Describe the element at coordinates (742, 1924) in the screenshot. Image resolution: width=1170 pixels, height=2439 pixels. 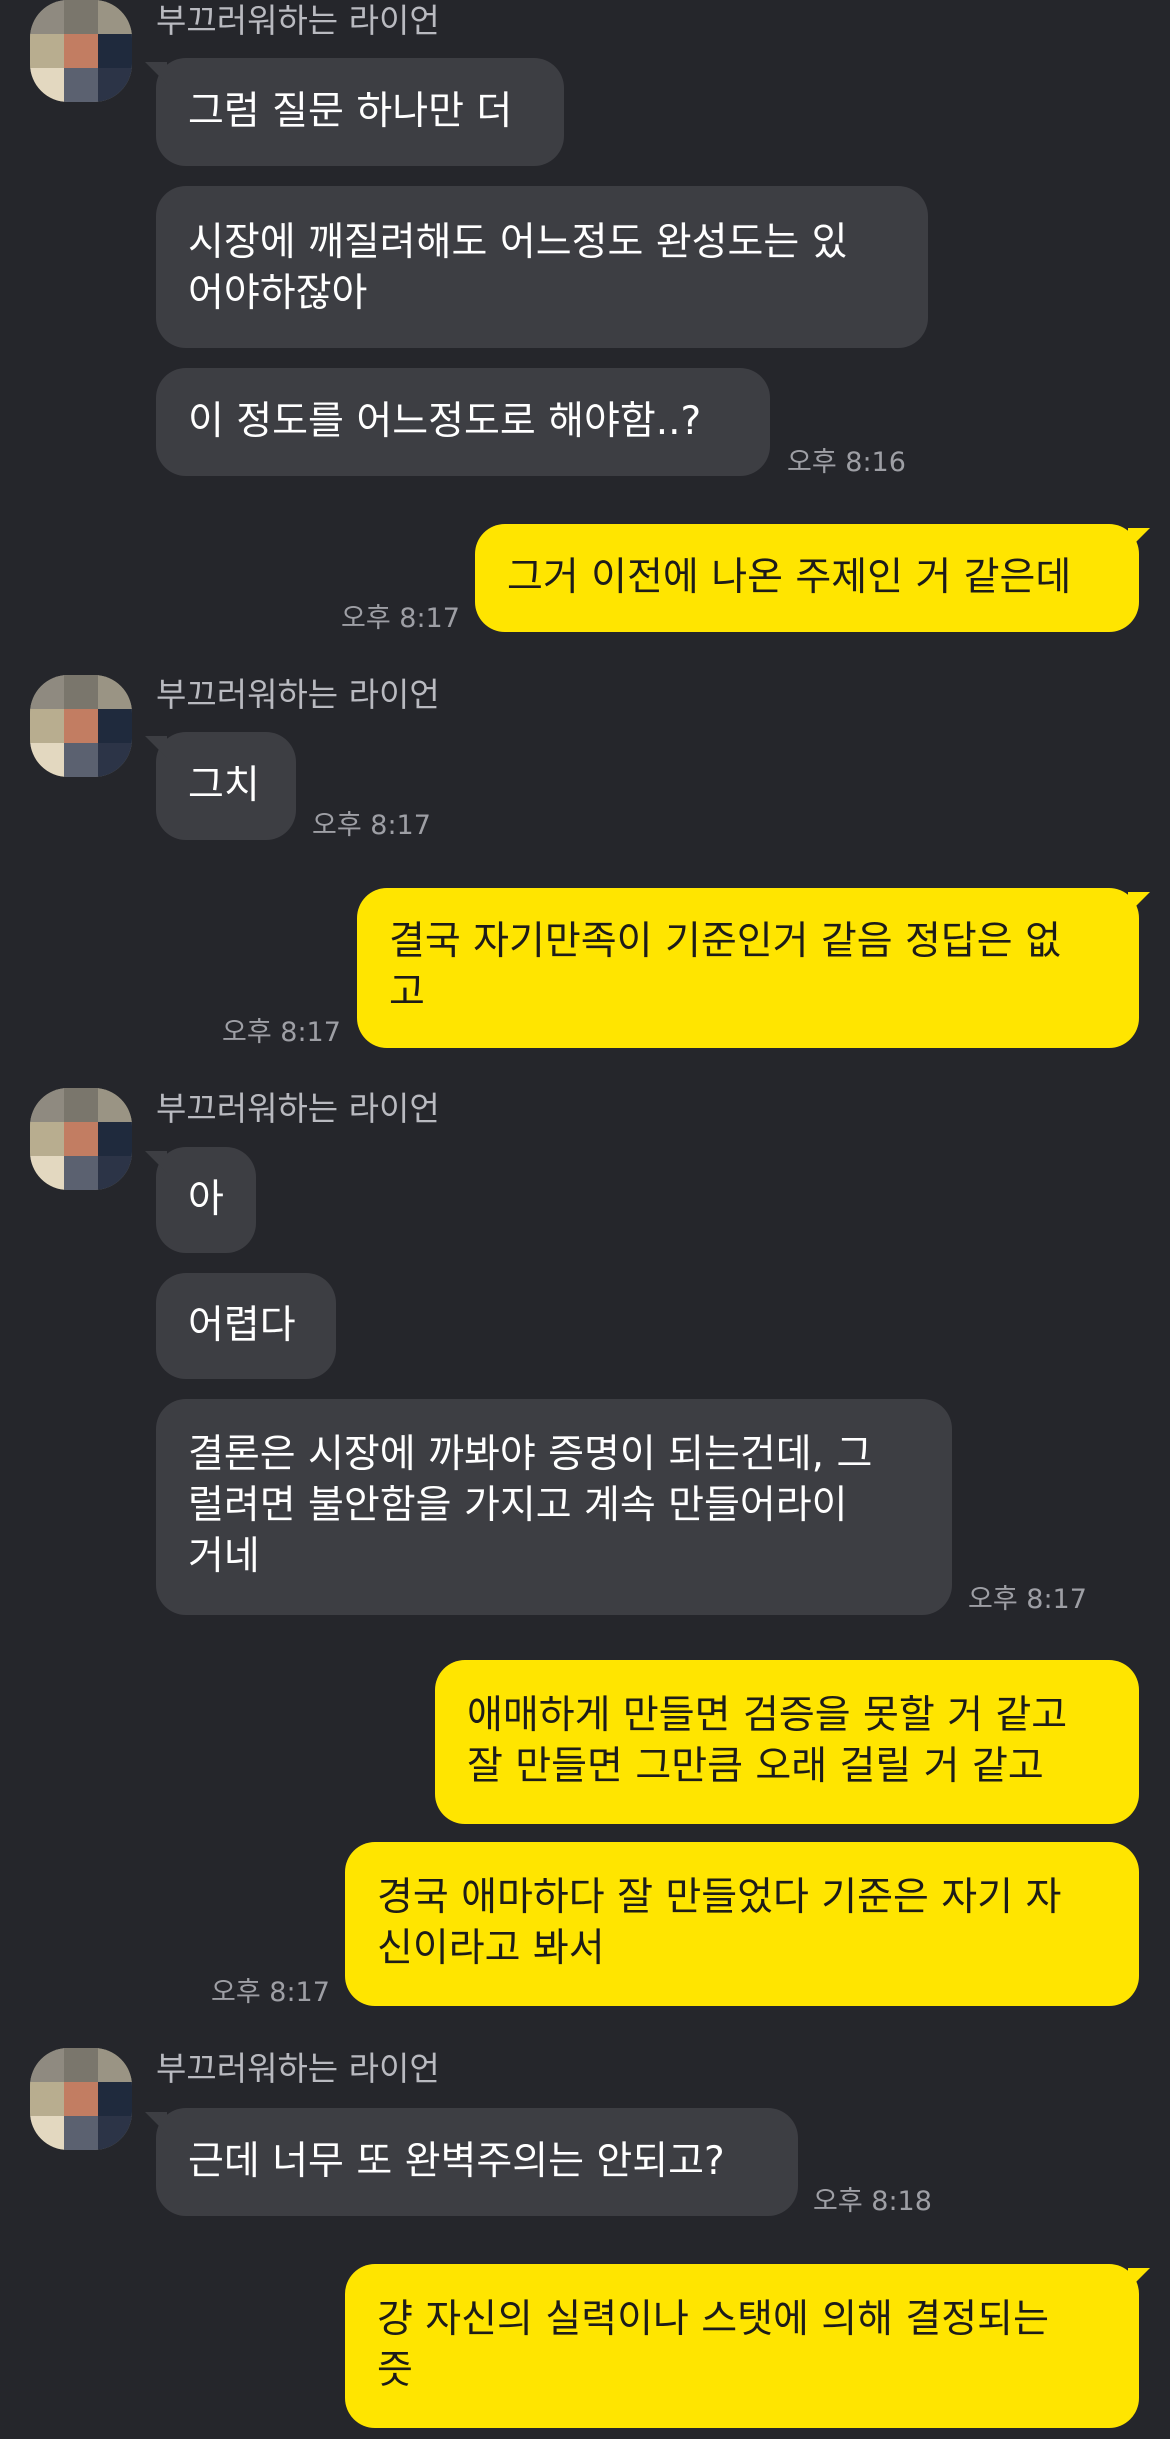
I see `message-bubble: 경국 애마하다 잘 만들었다 기준은 자기 자 신이라고 봐서` at that location.